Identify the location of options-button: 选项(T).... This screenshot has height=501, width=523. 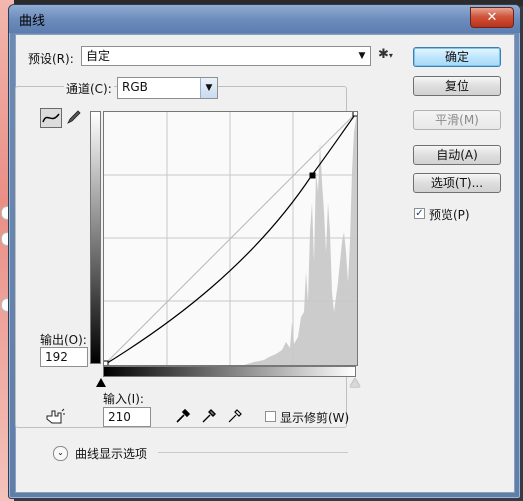
(457, 183).